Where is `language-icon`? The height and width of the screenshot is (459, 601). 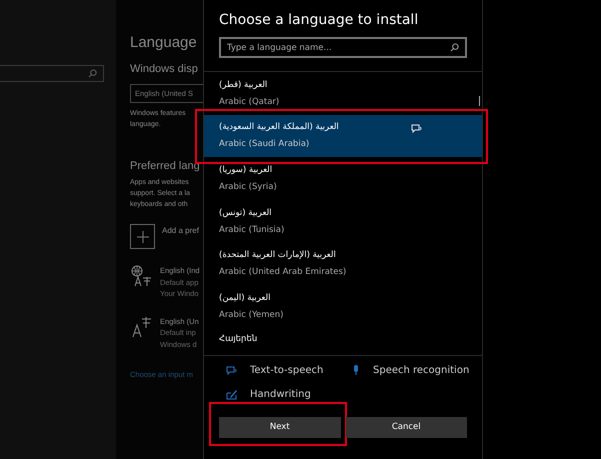
language-icon is located at coordinates (141, 327).